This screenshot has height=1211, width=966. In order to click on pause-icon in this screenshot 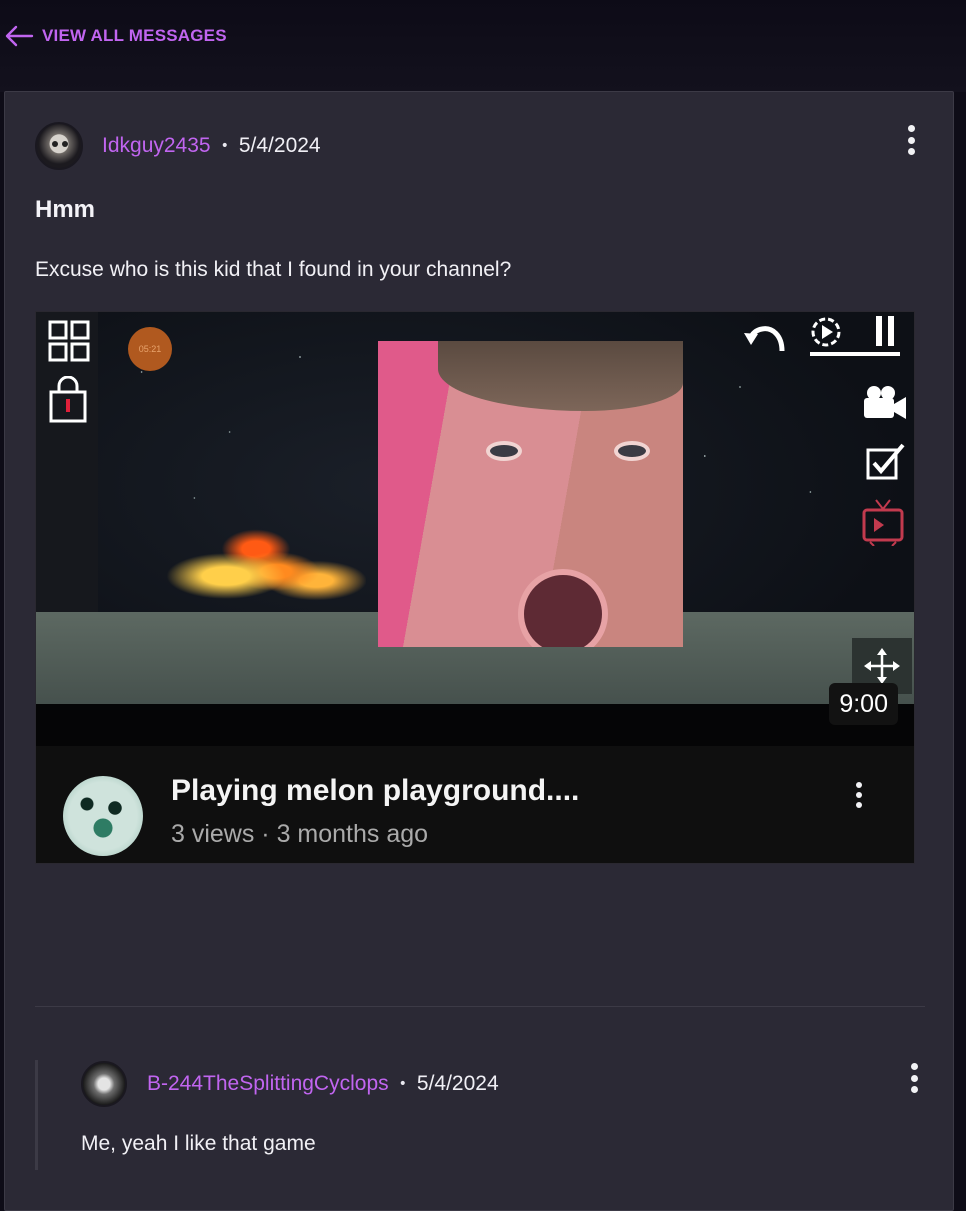, I will do `click(885, 331)`.